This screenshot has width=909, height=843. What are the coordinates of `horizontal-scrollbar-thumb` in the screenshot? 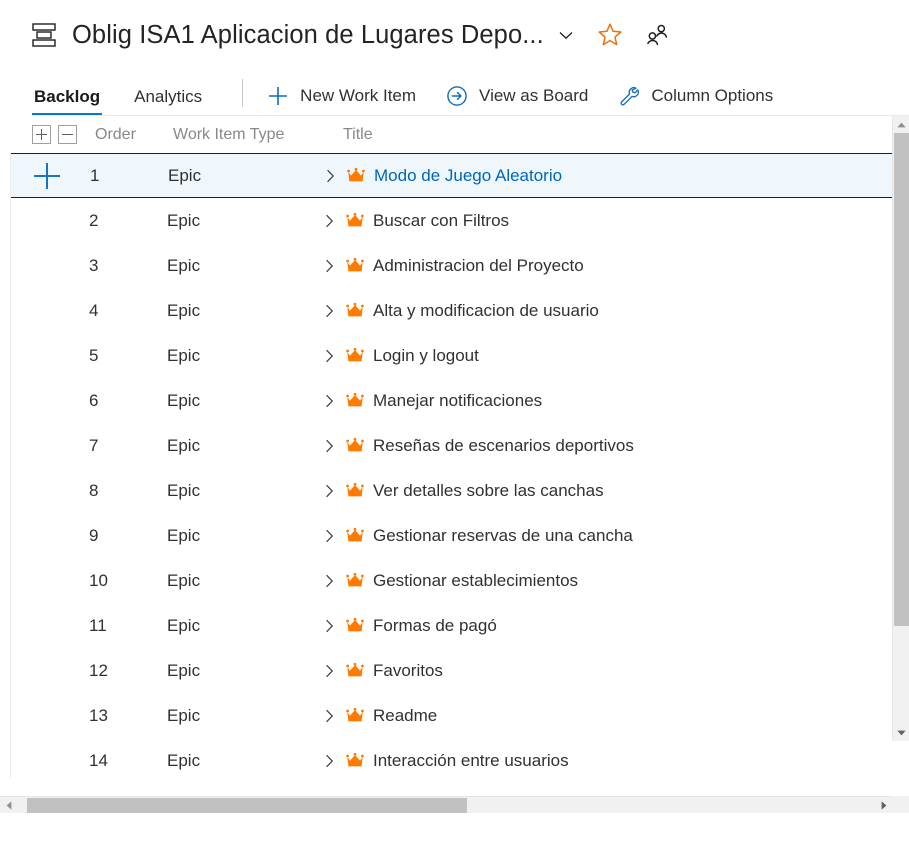 It's located at (247, 805).